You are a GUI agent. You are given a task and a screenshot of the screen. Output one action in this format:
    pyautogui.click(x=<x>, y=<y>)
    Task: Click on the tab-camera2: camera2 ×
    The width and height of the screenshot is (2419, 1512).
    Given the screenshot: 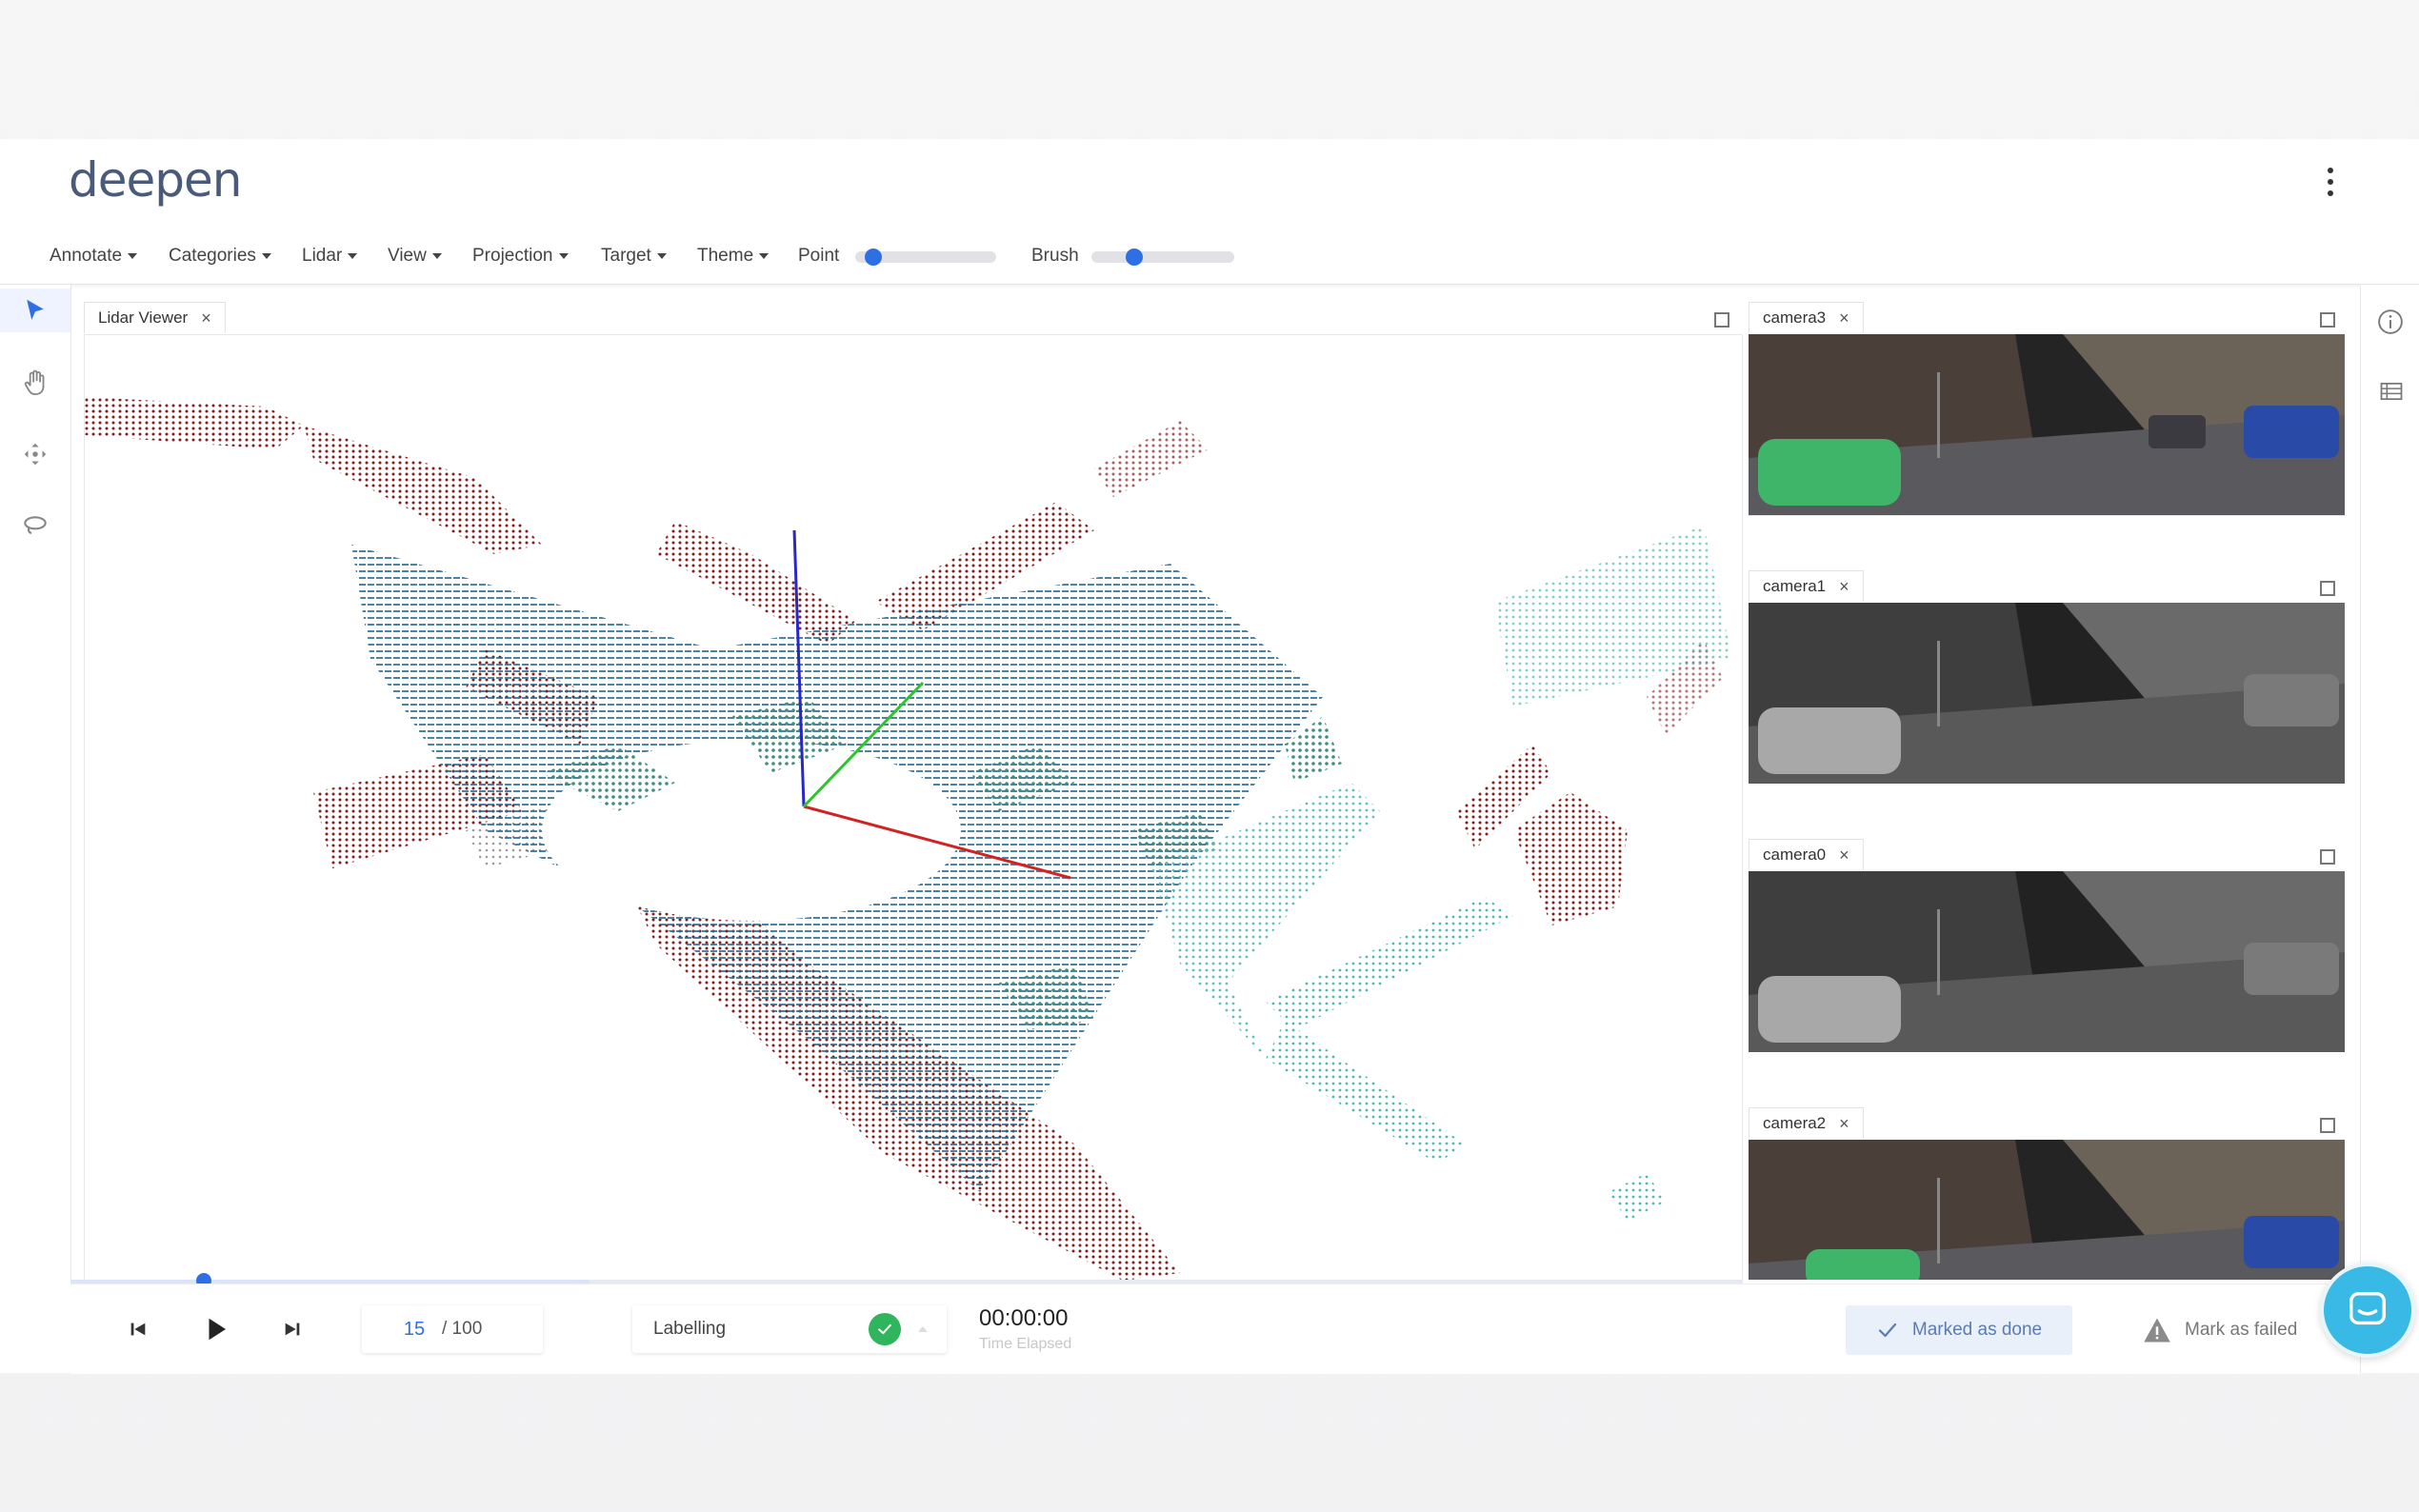 What is the action you would take?
    pyautogui.click(x=1806, y=1123)
    